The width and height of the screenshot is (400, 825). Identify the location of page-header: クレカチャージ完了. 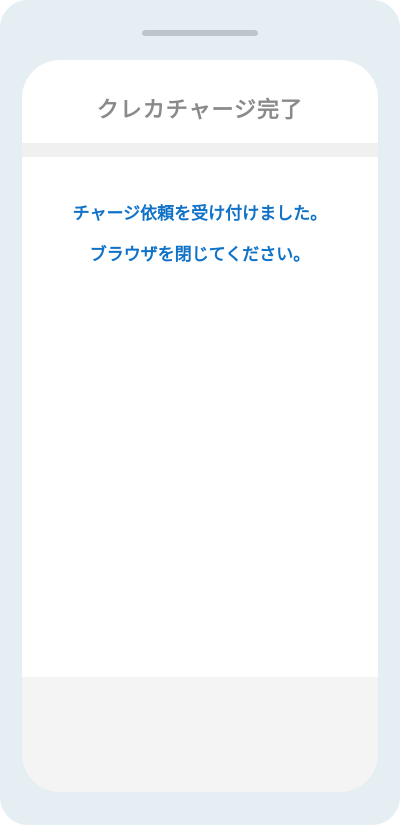
(200, 101).